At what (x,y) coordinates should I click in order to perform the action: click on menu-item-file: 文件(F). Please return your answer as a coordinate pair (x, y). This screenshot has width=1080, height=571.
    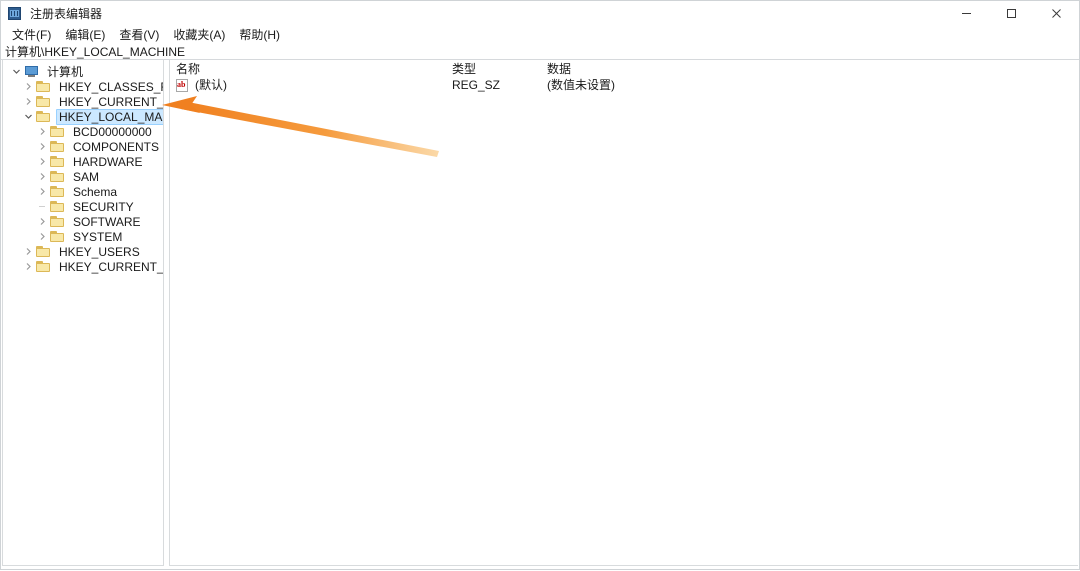
    Looking at the image, I should click on (31, 35).